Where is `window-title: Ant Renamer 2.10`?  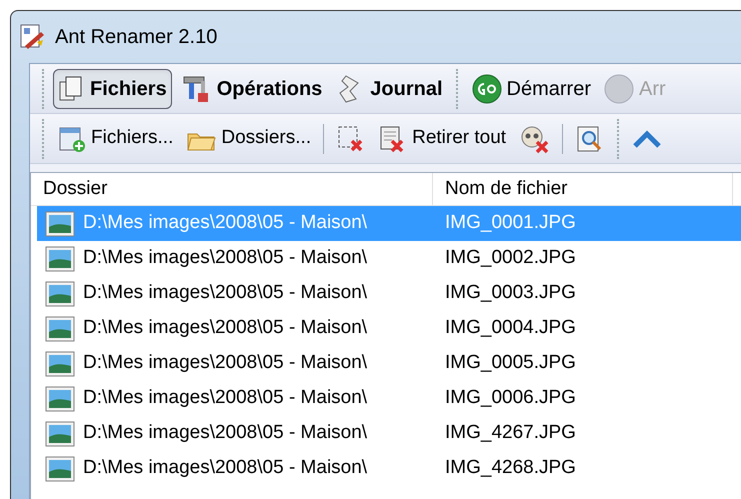 window-title: Ant Renamer 2.10 is located at coordinates (136, 37).